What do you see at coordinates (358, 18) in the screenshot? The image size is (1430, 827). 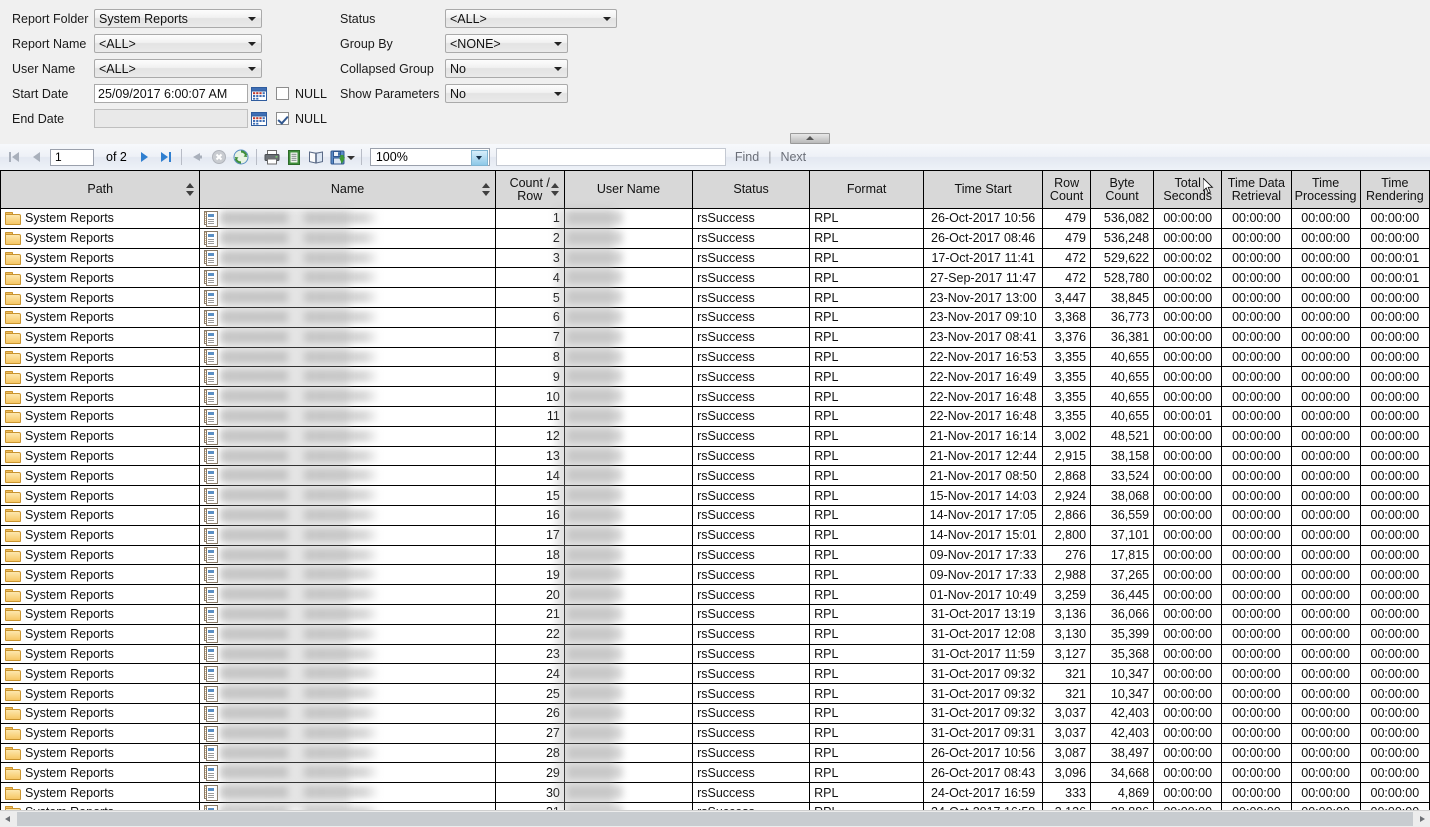 I see `parameter-label-status: Status` at bounding box center [358, 18].